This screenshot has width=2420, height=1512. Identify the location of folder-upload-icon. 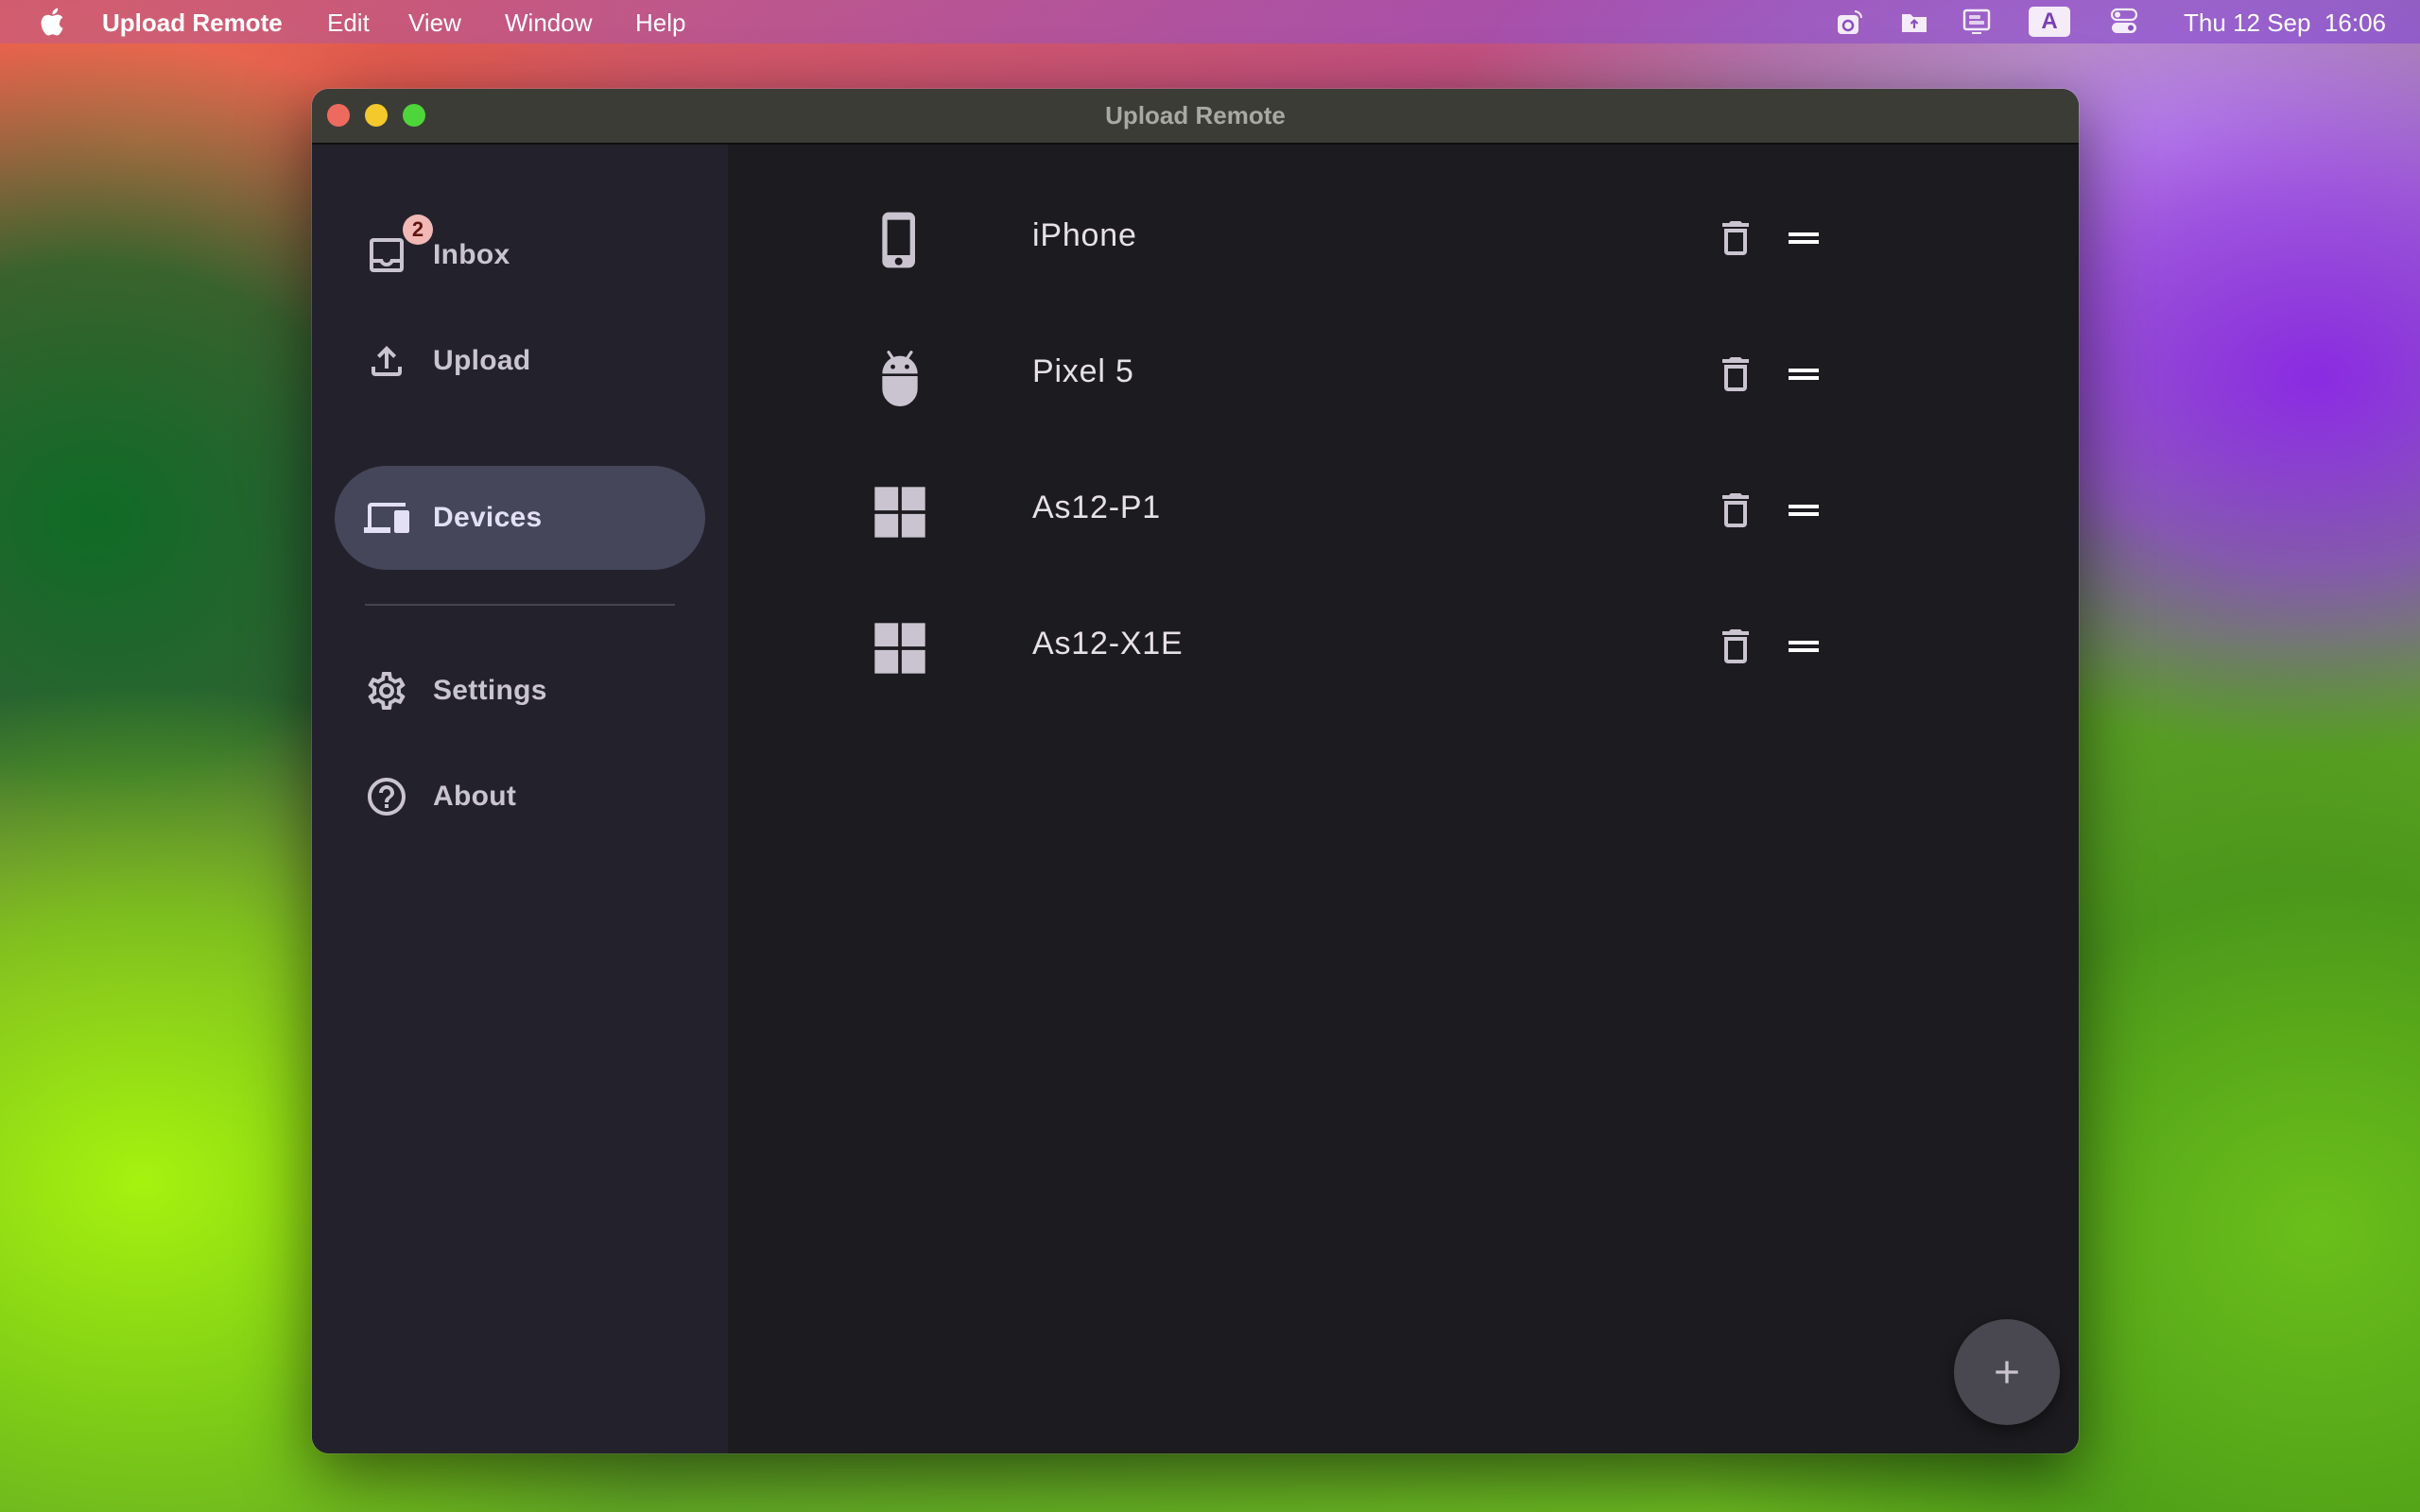
(1914, 22).